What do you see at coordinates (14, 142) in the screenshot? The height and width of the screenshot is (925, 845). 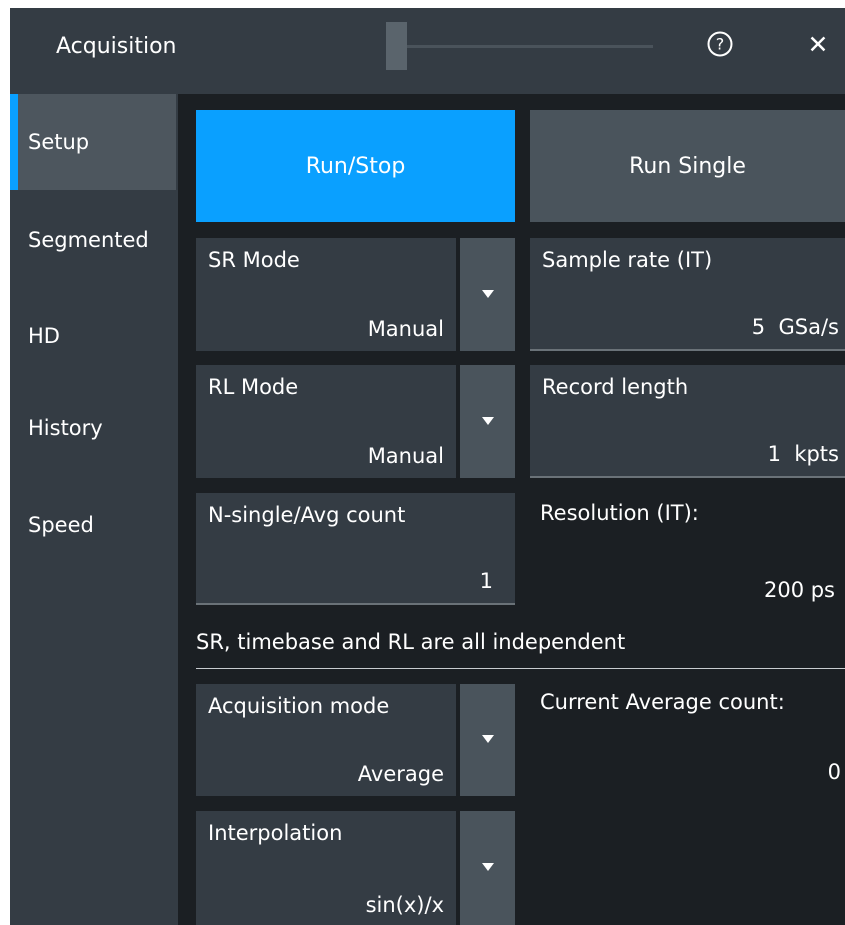 I see `sidebar-active-indicator` at bounding box center [14, 142].